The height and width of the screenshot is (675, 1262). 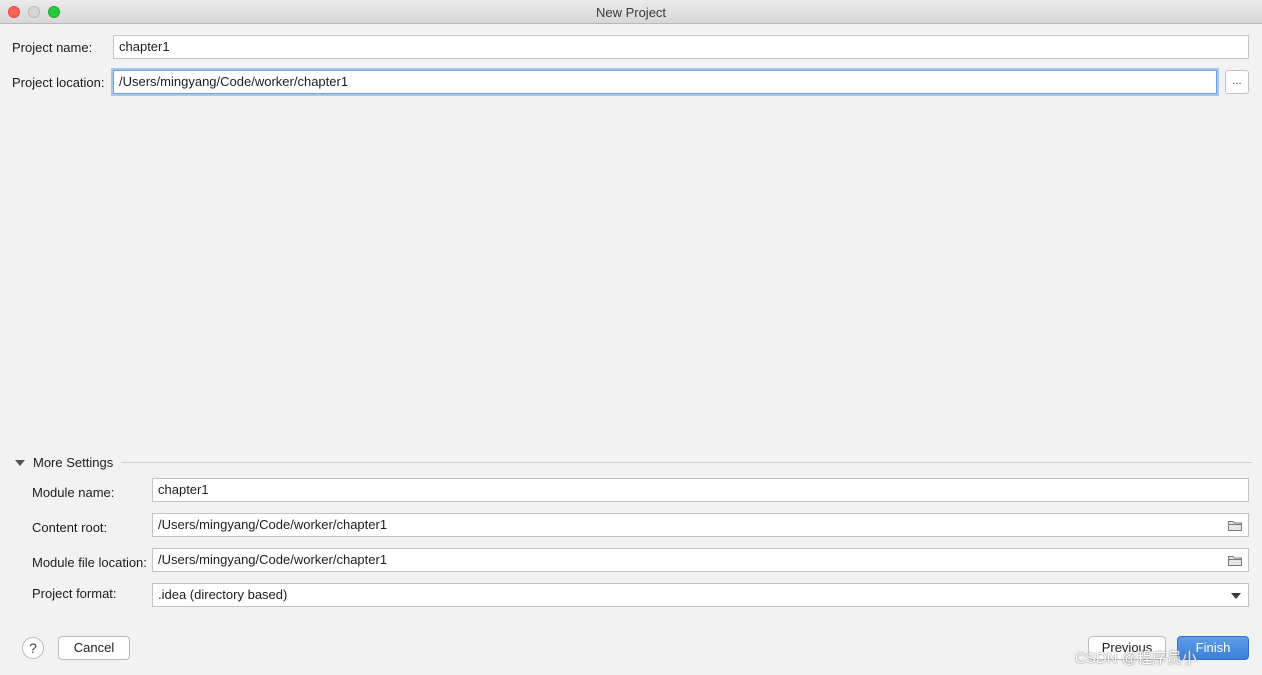 I want to click on section-divider, so click(x=686, y=462).